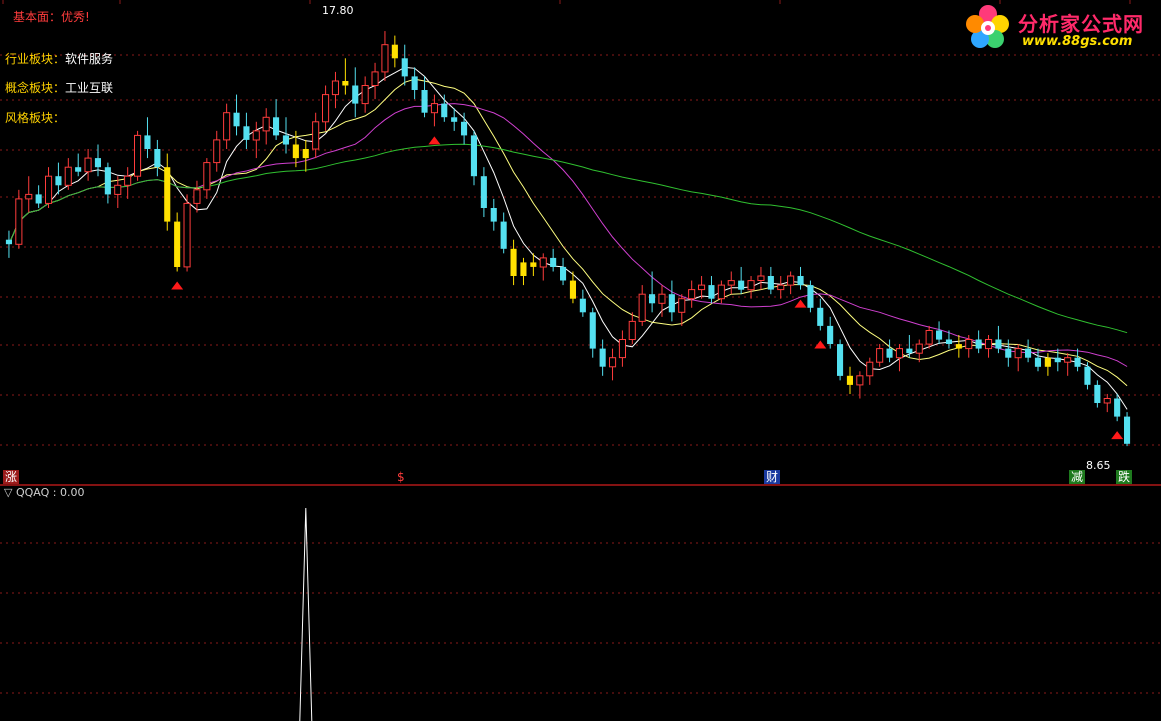 The height and width of the screenshot is (721, 1161). Describe the element at coordinates (987, 26) in the screenshot. I see `flower-icon` at that location.